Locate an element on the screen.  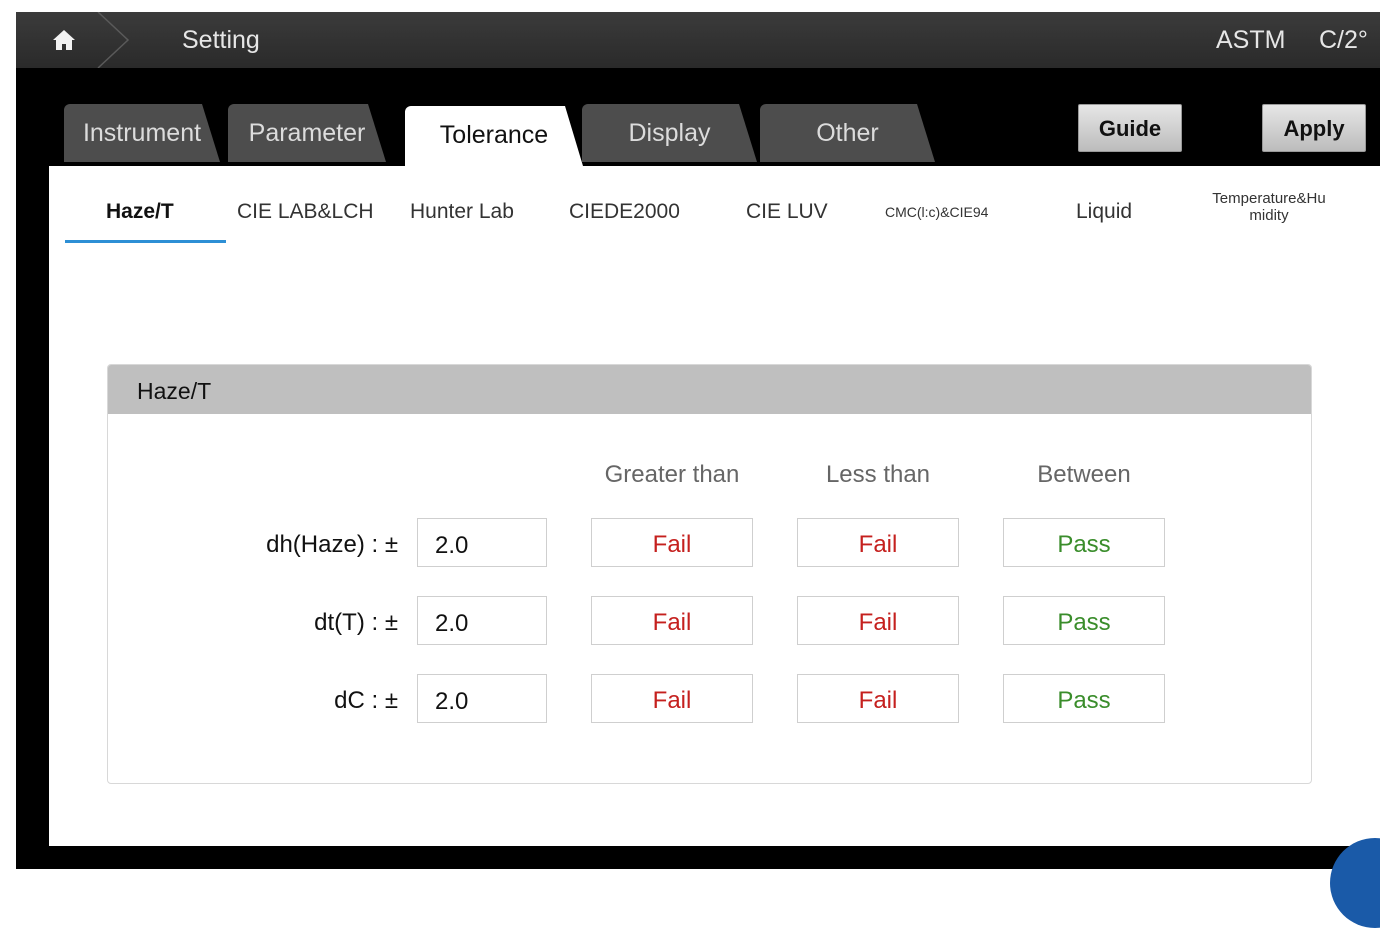
column-header-greater-than: Greater than is located at coordinates (672, 474).